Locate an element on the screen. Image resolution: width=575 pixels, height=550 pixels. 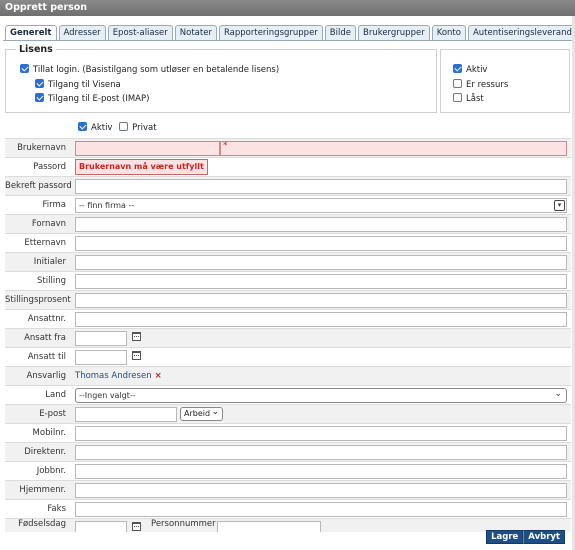
dialog-actions: Lagre Avbryt is located at coordinates (525, 537).